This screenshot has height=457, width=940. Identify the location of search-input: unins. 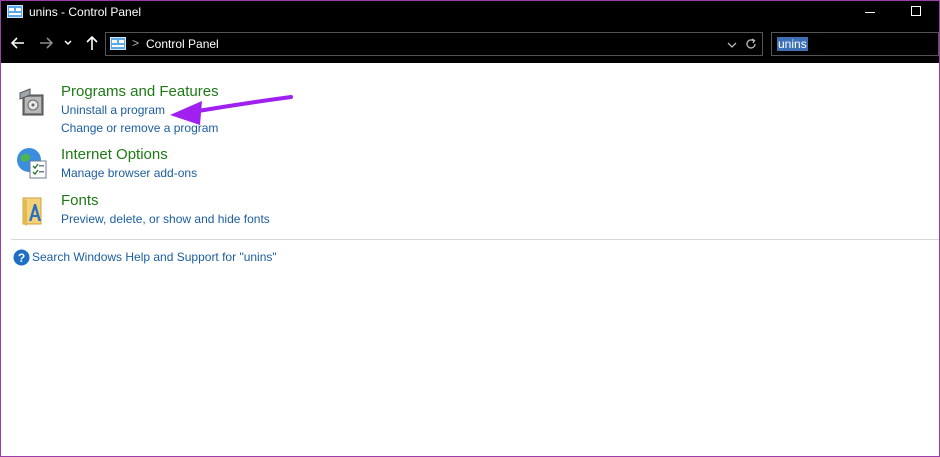
(855, 44).